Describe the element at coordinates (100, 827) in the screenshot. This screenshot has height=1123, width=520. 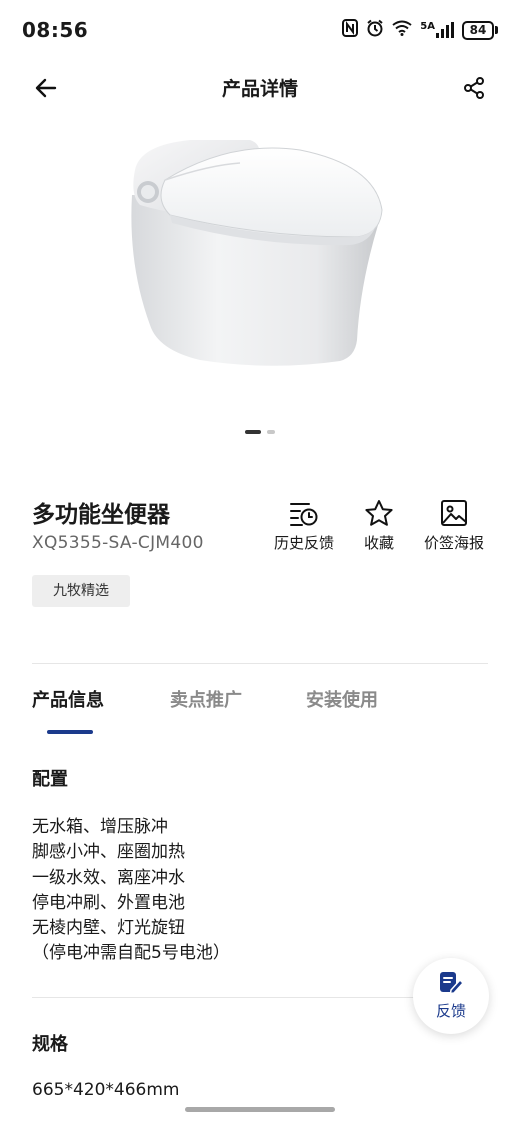
I see `config-line: 无水箱、增压脉冲` at that location.